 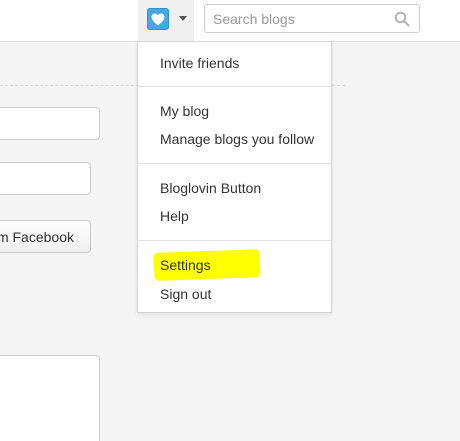 I want to click on menu-item-label: Help, so click(x=174, y=216).